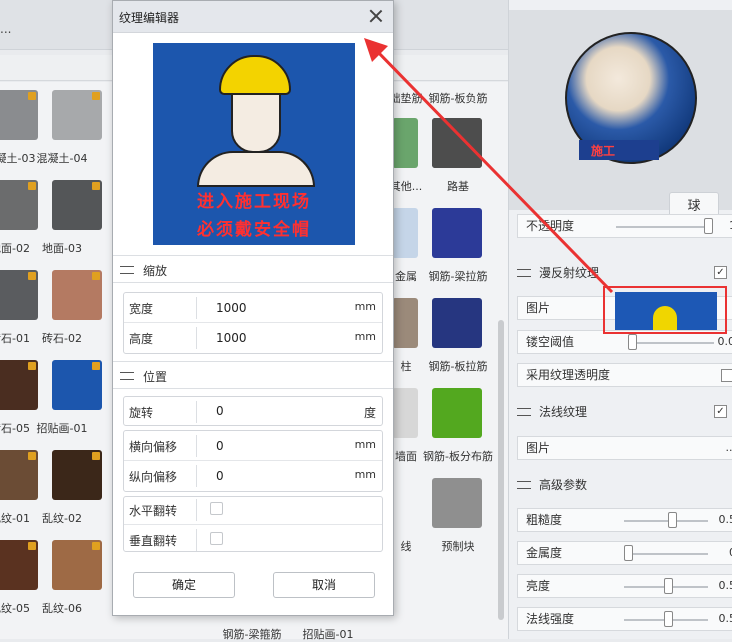 The height and width of the screenshot is (642, 732). Describe the element at coordinates (141, 338) in the screenshot. I see `height-label: 高度` at that location.